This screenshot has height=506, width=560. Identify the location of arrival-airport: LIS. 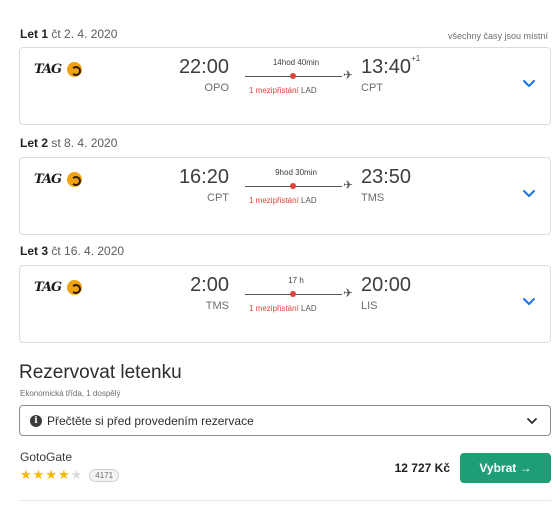
(369, 306).